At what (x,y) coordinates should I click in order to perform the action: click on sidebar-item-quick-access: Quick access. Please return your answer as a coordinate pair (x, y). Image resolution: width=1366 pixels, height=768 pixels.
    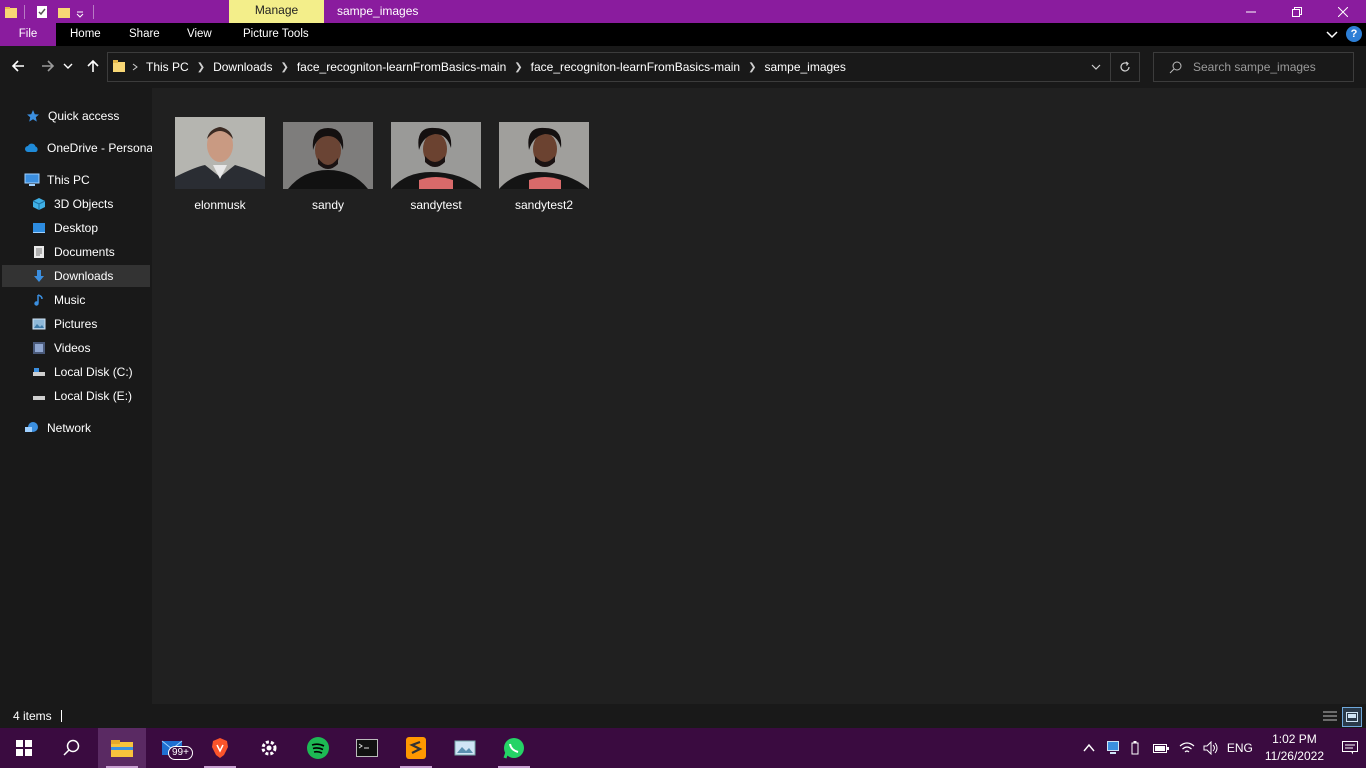
    Looking at the image, I should click on (76, 116).